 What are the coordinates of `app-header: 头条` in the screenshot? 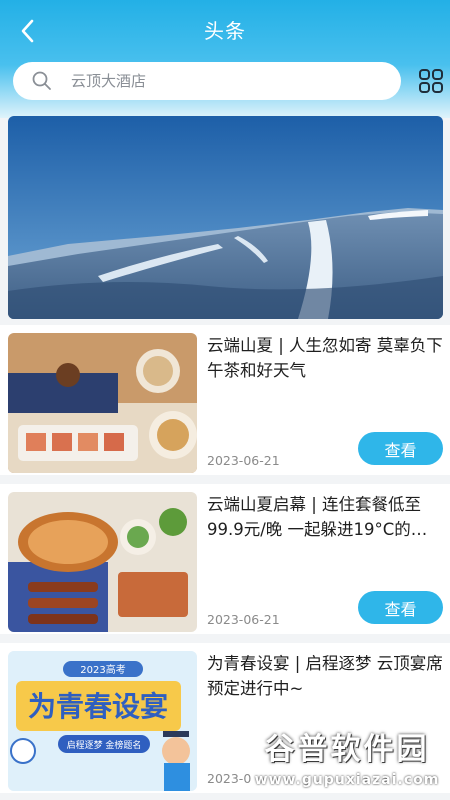 It's located at (225, 59).